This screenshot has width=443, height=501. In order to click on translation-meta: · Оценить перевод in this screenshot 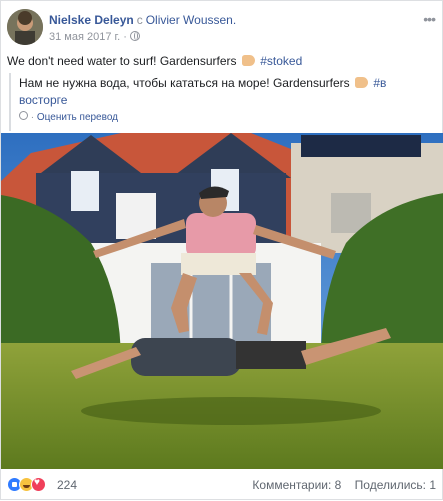, I will do `click(68, 117)`.